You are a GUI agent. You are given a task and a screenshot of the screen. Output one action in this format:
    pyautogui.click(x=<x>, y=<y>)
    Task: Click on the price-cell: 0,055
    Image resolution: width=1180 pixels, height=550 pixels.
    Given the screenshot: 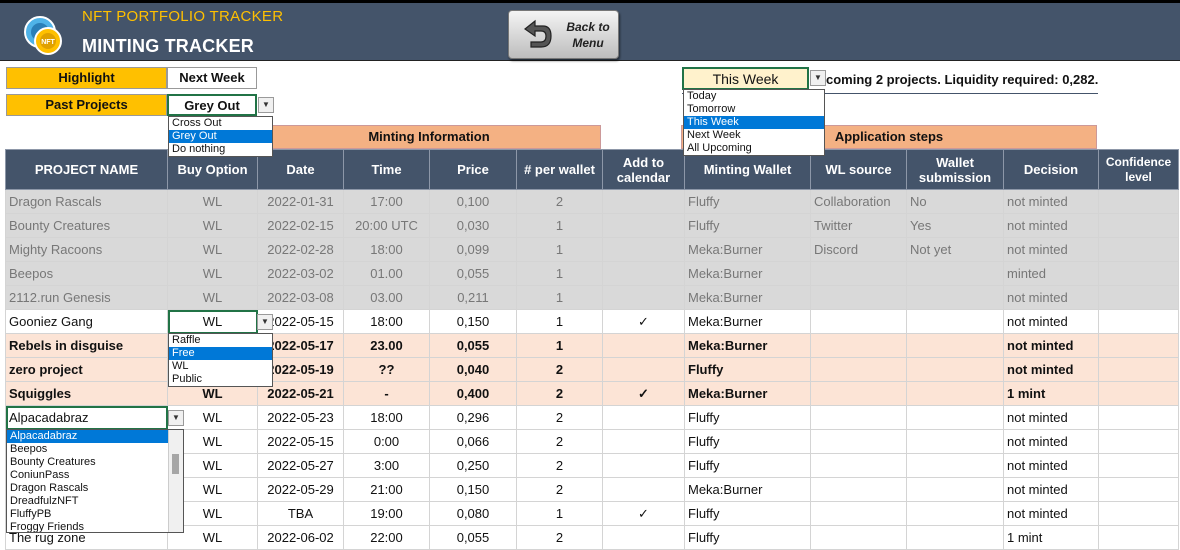 What is the action you would take?
    pyautogui.click(x=473, y=345)
    